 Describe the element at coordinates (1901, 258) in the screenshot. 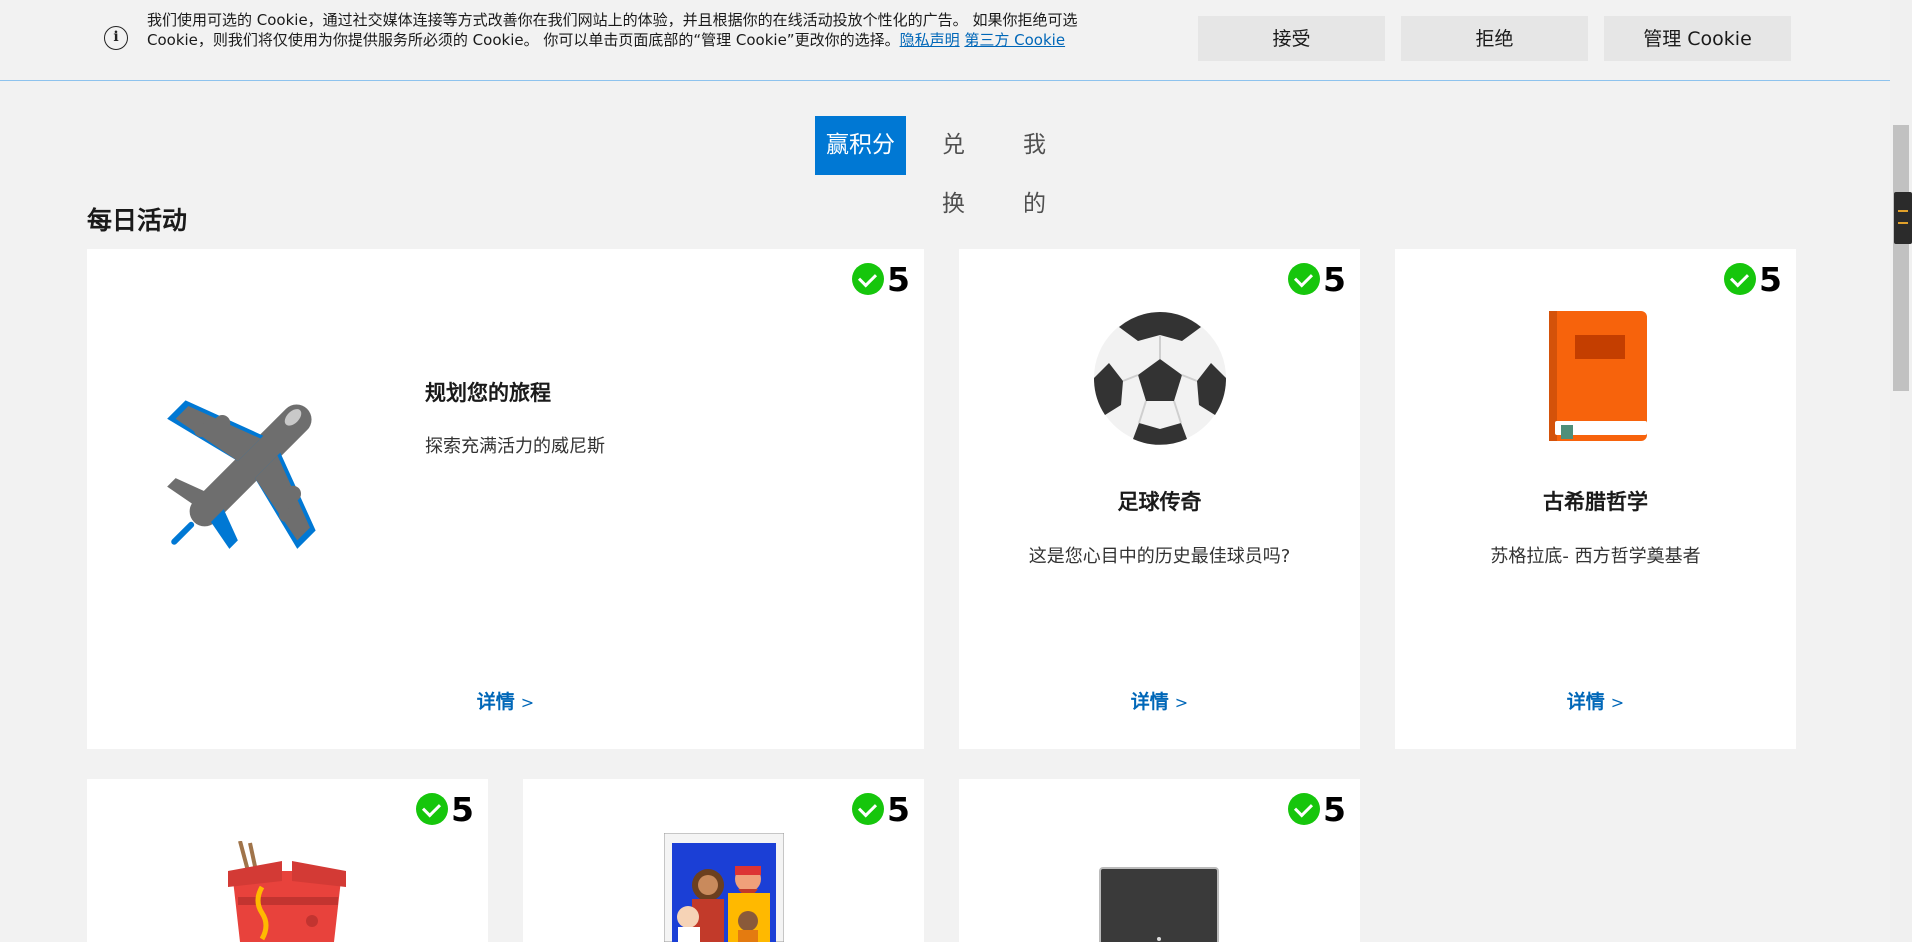

I see `scrollbar-thumb` at that location.